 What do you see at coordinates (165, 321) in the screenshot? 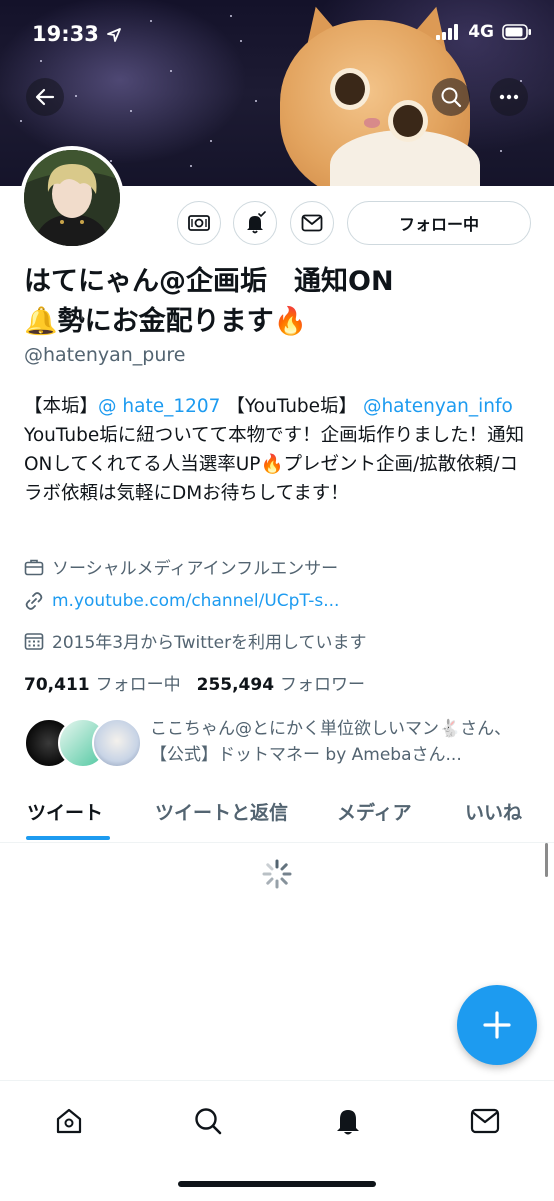
I see `display-name-line2: 勢にお金配ります` at bounding box center [165, 321].